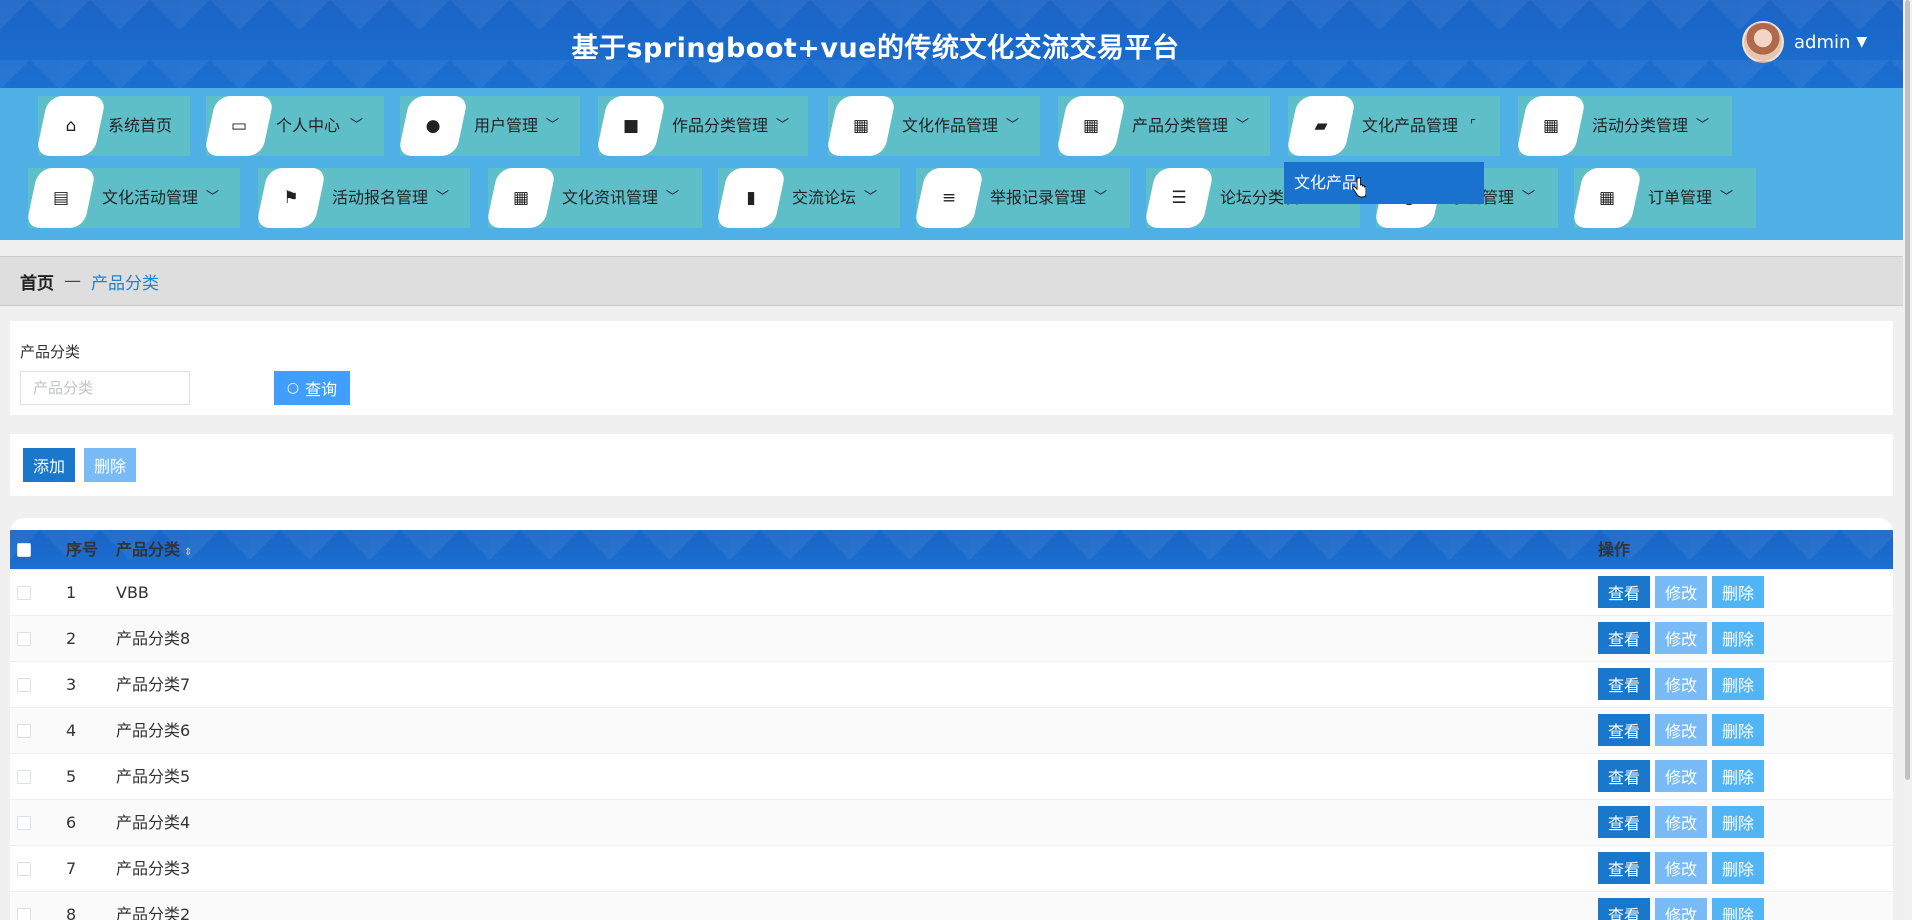 The width and height of the screenshot is (1912, 920). What do you see at coordinates (321, 389) in the screenshot?
I see `query-button-label: 查询` at bounding box center [321, 389].